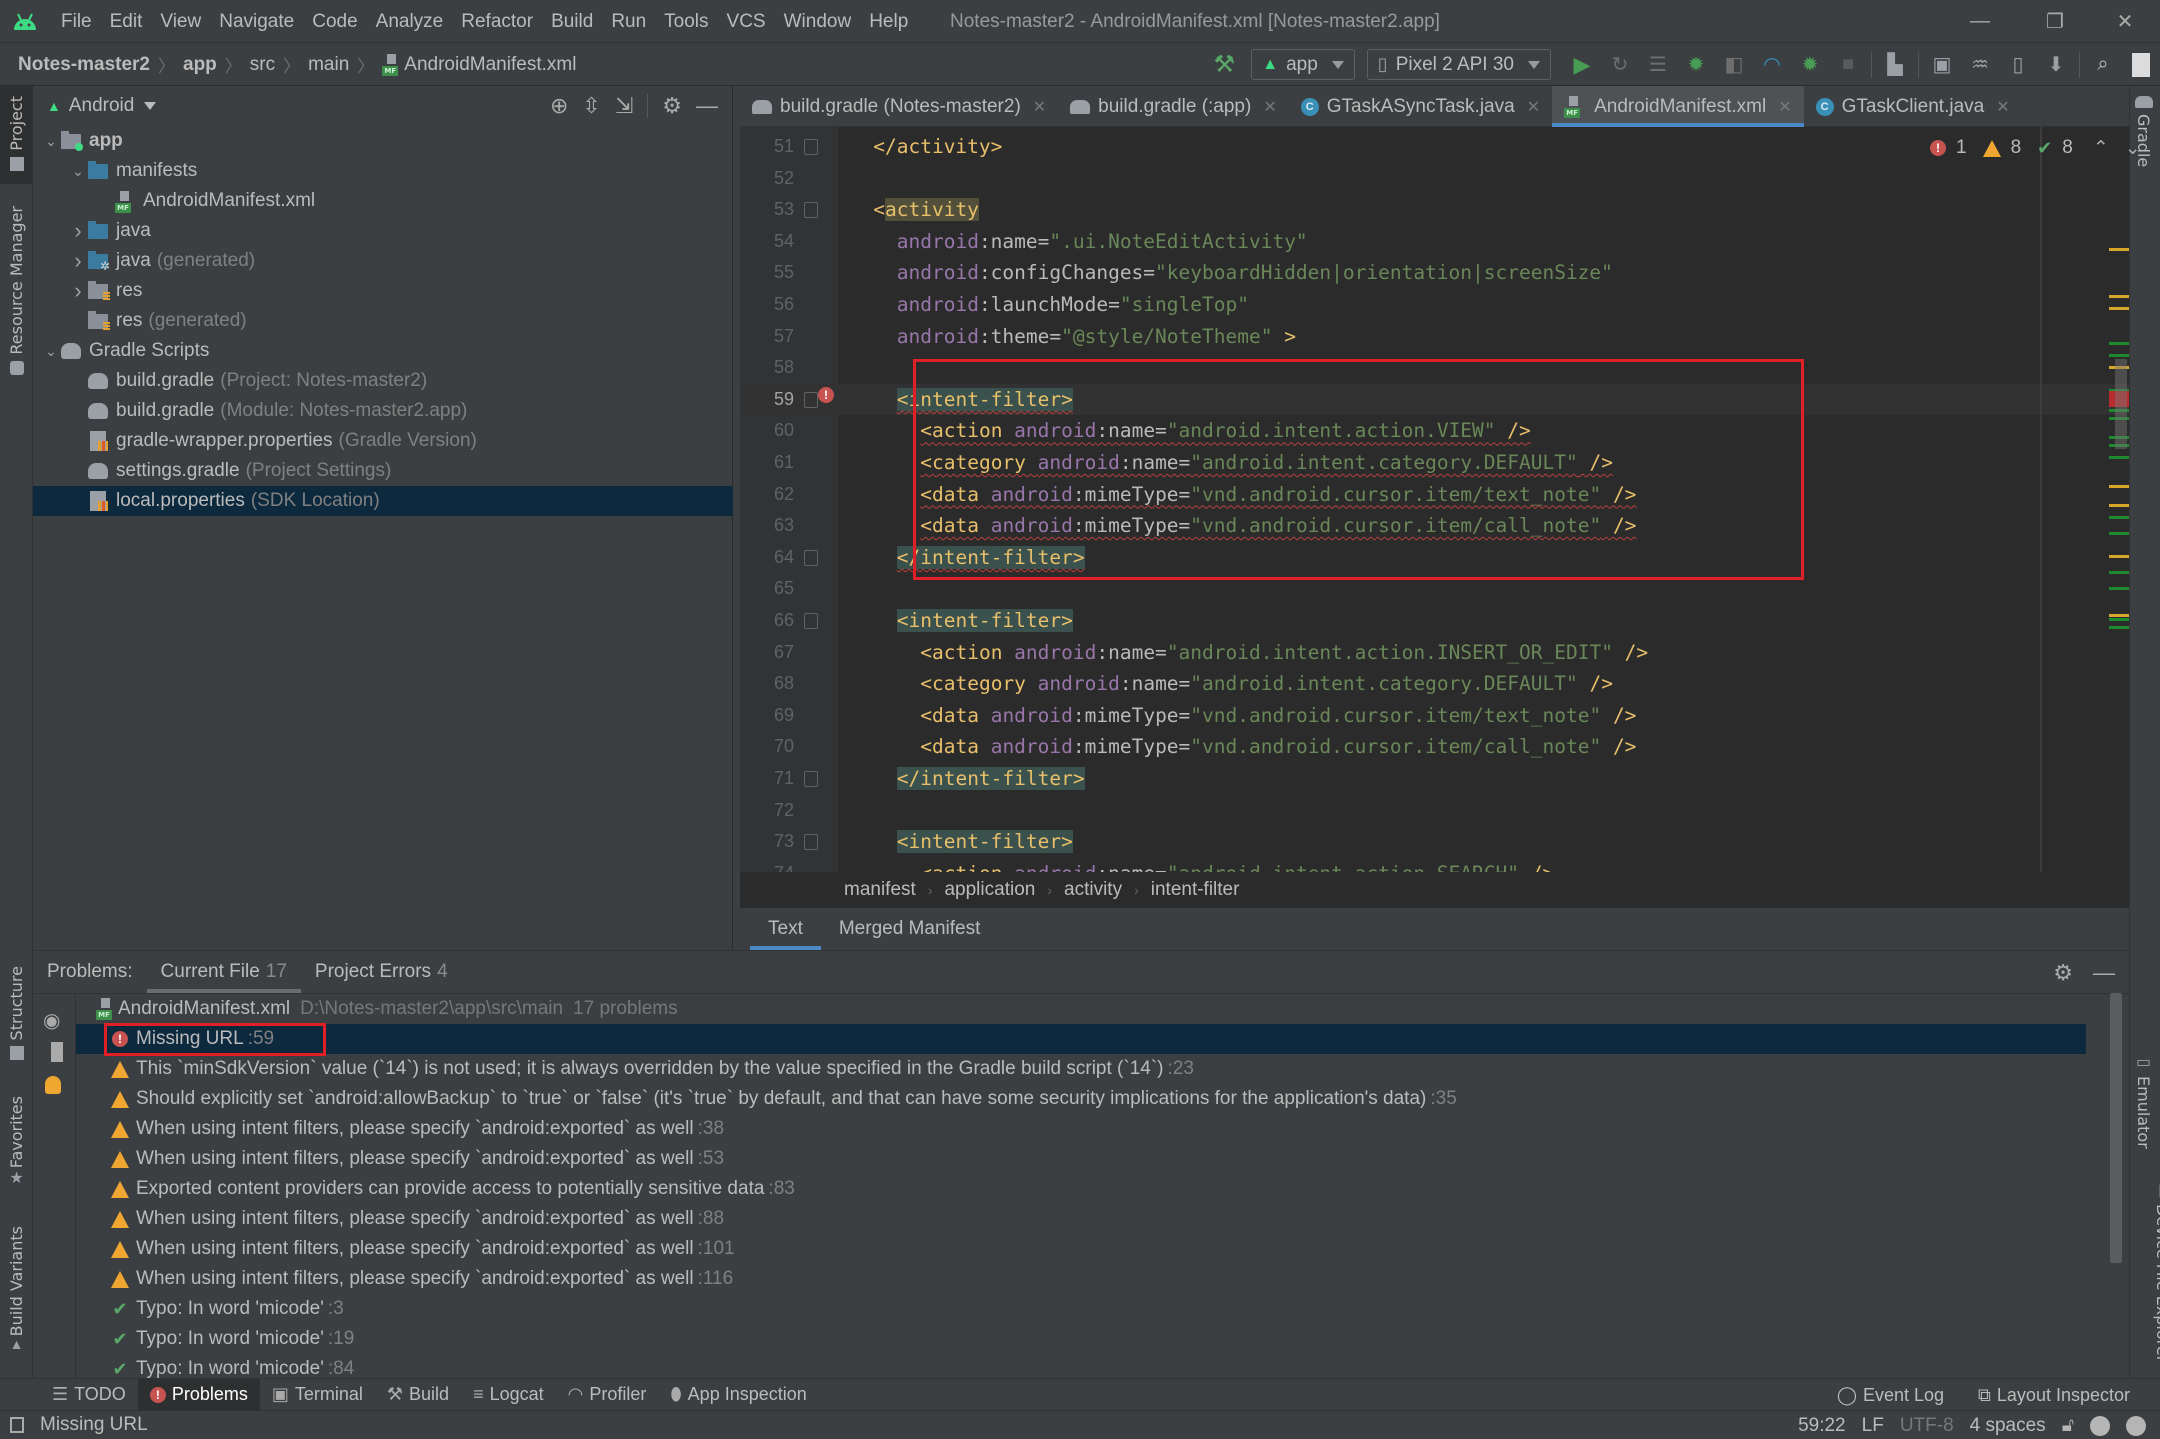 The height and width of the screenshot is (1439, 2160). Describe the element at coordinates (180, 22) in the screenshot. I see `menu-view: View` at that location.